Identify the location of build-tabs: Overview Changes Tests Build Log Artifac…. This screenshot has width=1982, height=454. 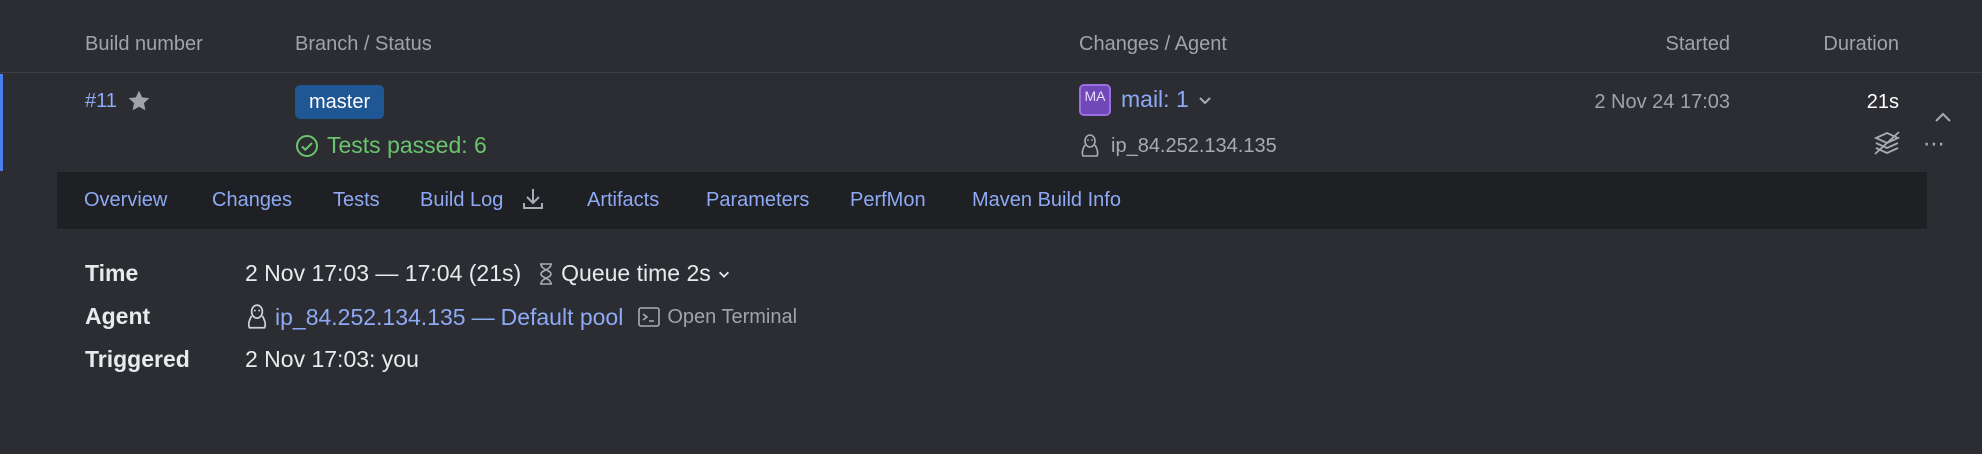
(992, 200).